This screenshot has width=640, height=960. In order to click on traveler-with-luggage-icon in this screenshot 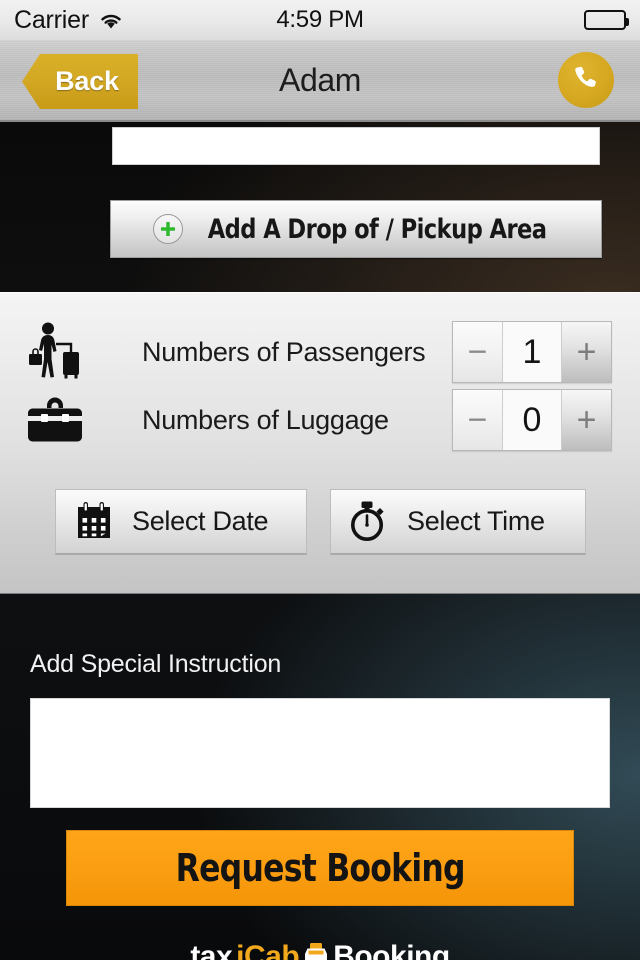, I will do `click(55, 352)`.